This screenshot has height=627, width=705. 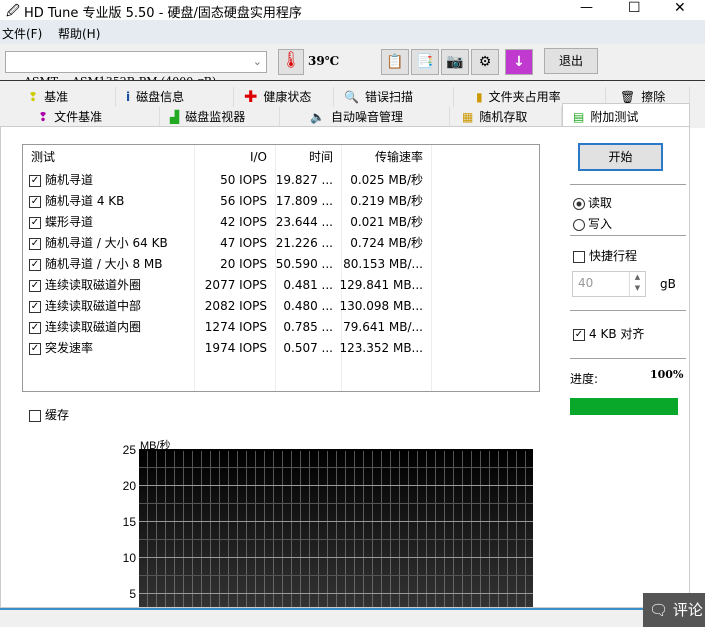 I want to click on test-checkbox: ✓ 随机寻道 / 大小 64 KB, so click(x=98, y=243).